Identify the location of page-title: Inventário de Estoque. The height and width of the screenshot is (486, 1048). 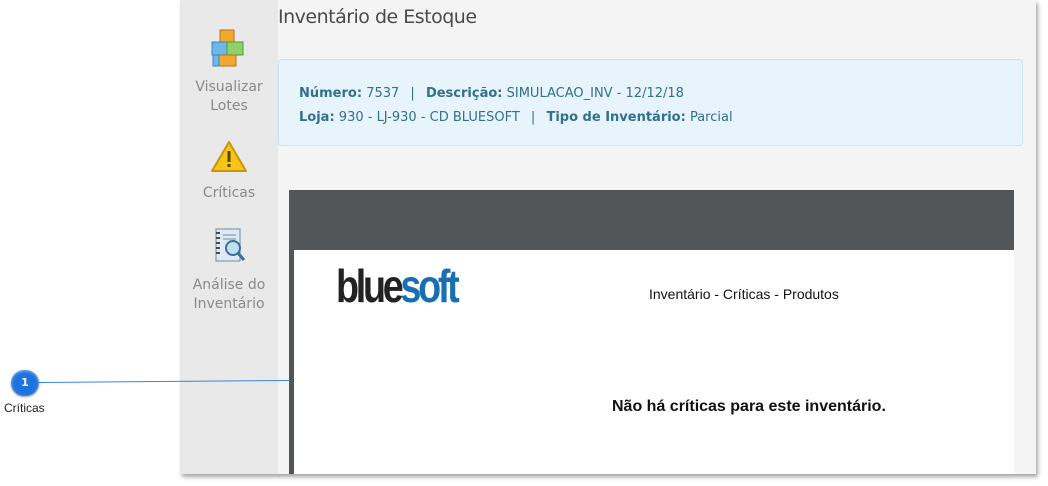
(377, 17).